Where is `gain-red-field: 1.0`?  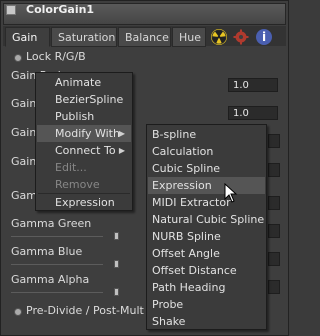
gain-red-field: 1.0 is located at coordinates (253, 85).